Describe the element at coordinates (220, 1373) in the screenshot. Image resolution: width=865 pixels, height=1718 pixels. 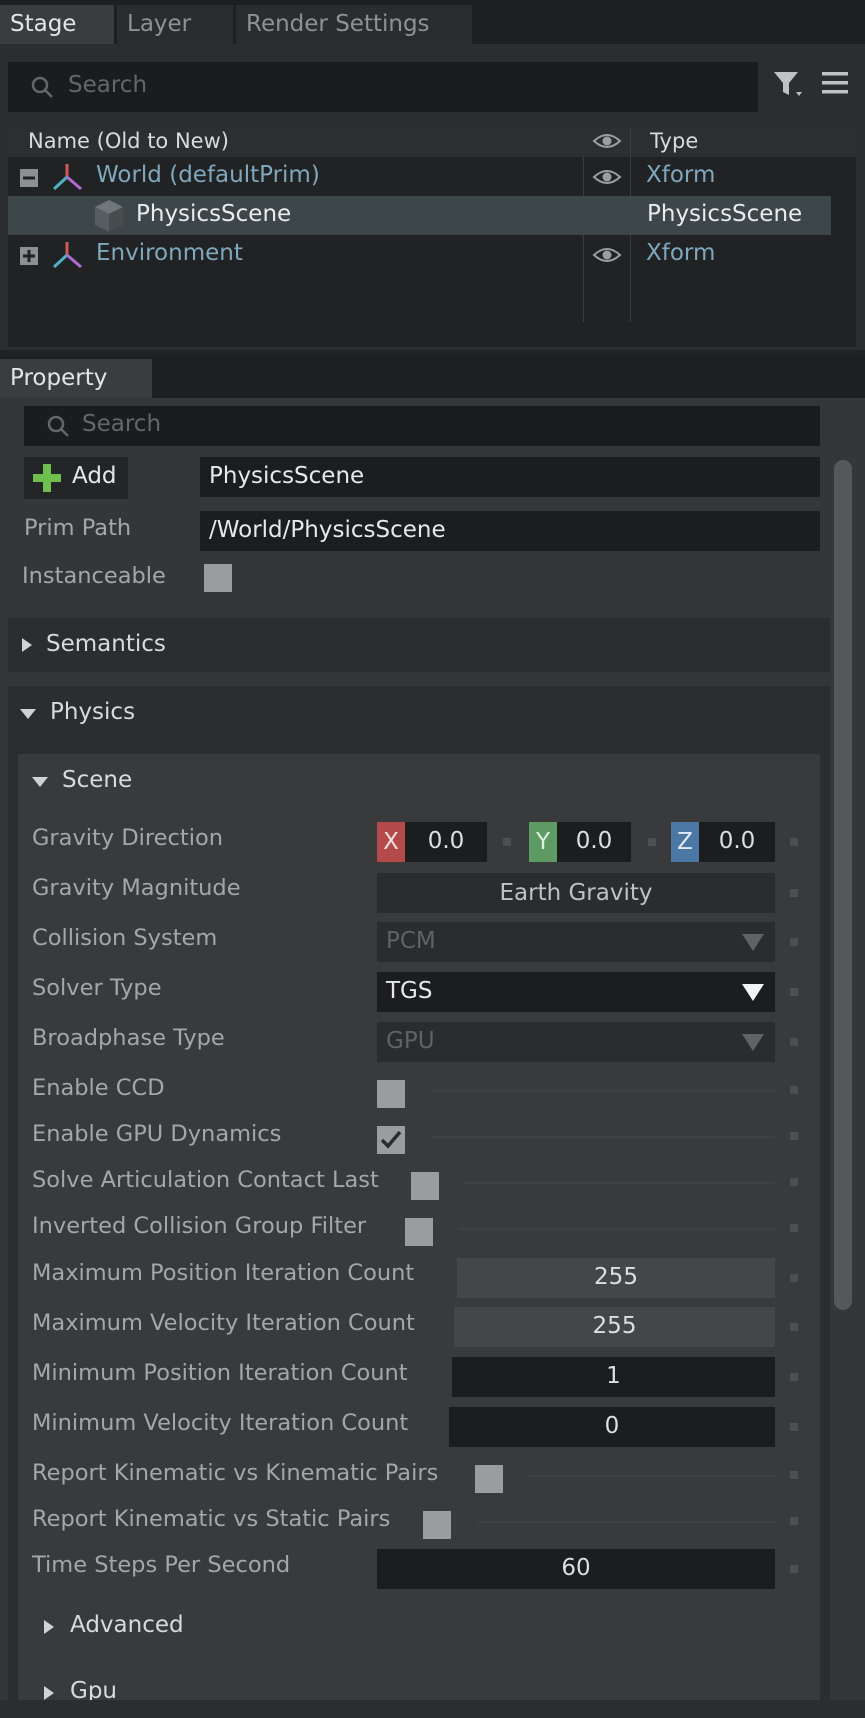
I see `min-position-iteration-label: Minimum Position Iteration Count` at that location.